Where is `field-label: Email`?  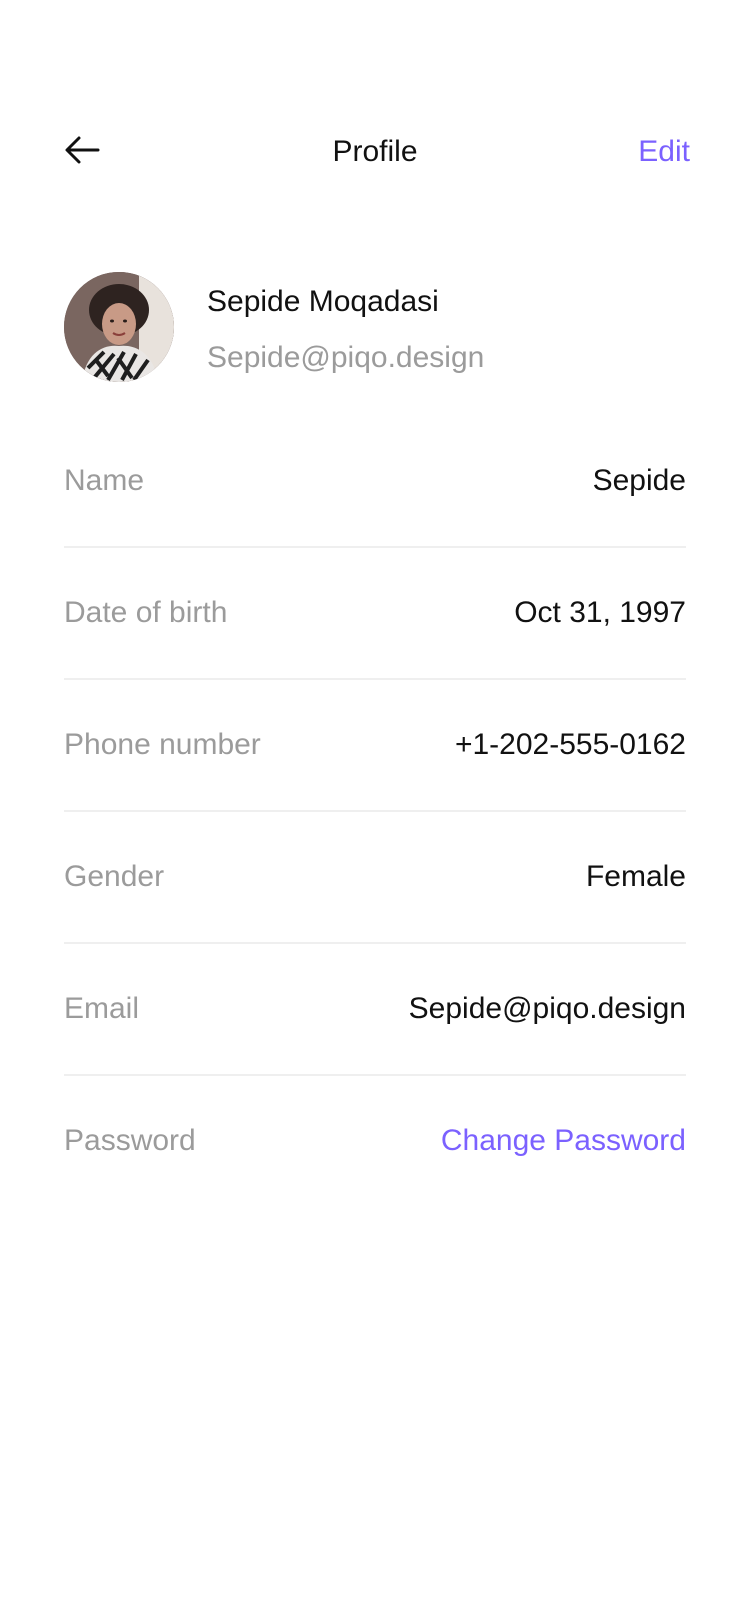 field-label: Email is located at coordinates (102, 1008).